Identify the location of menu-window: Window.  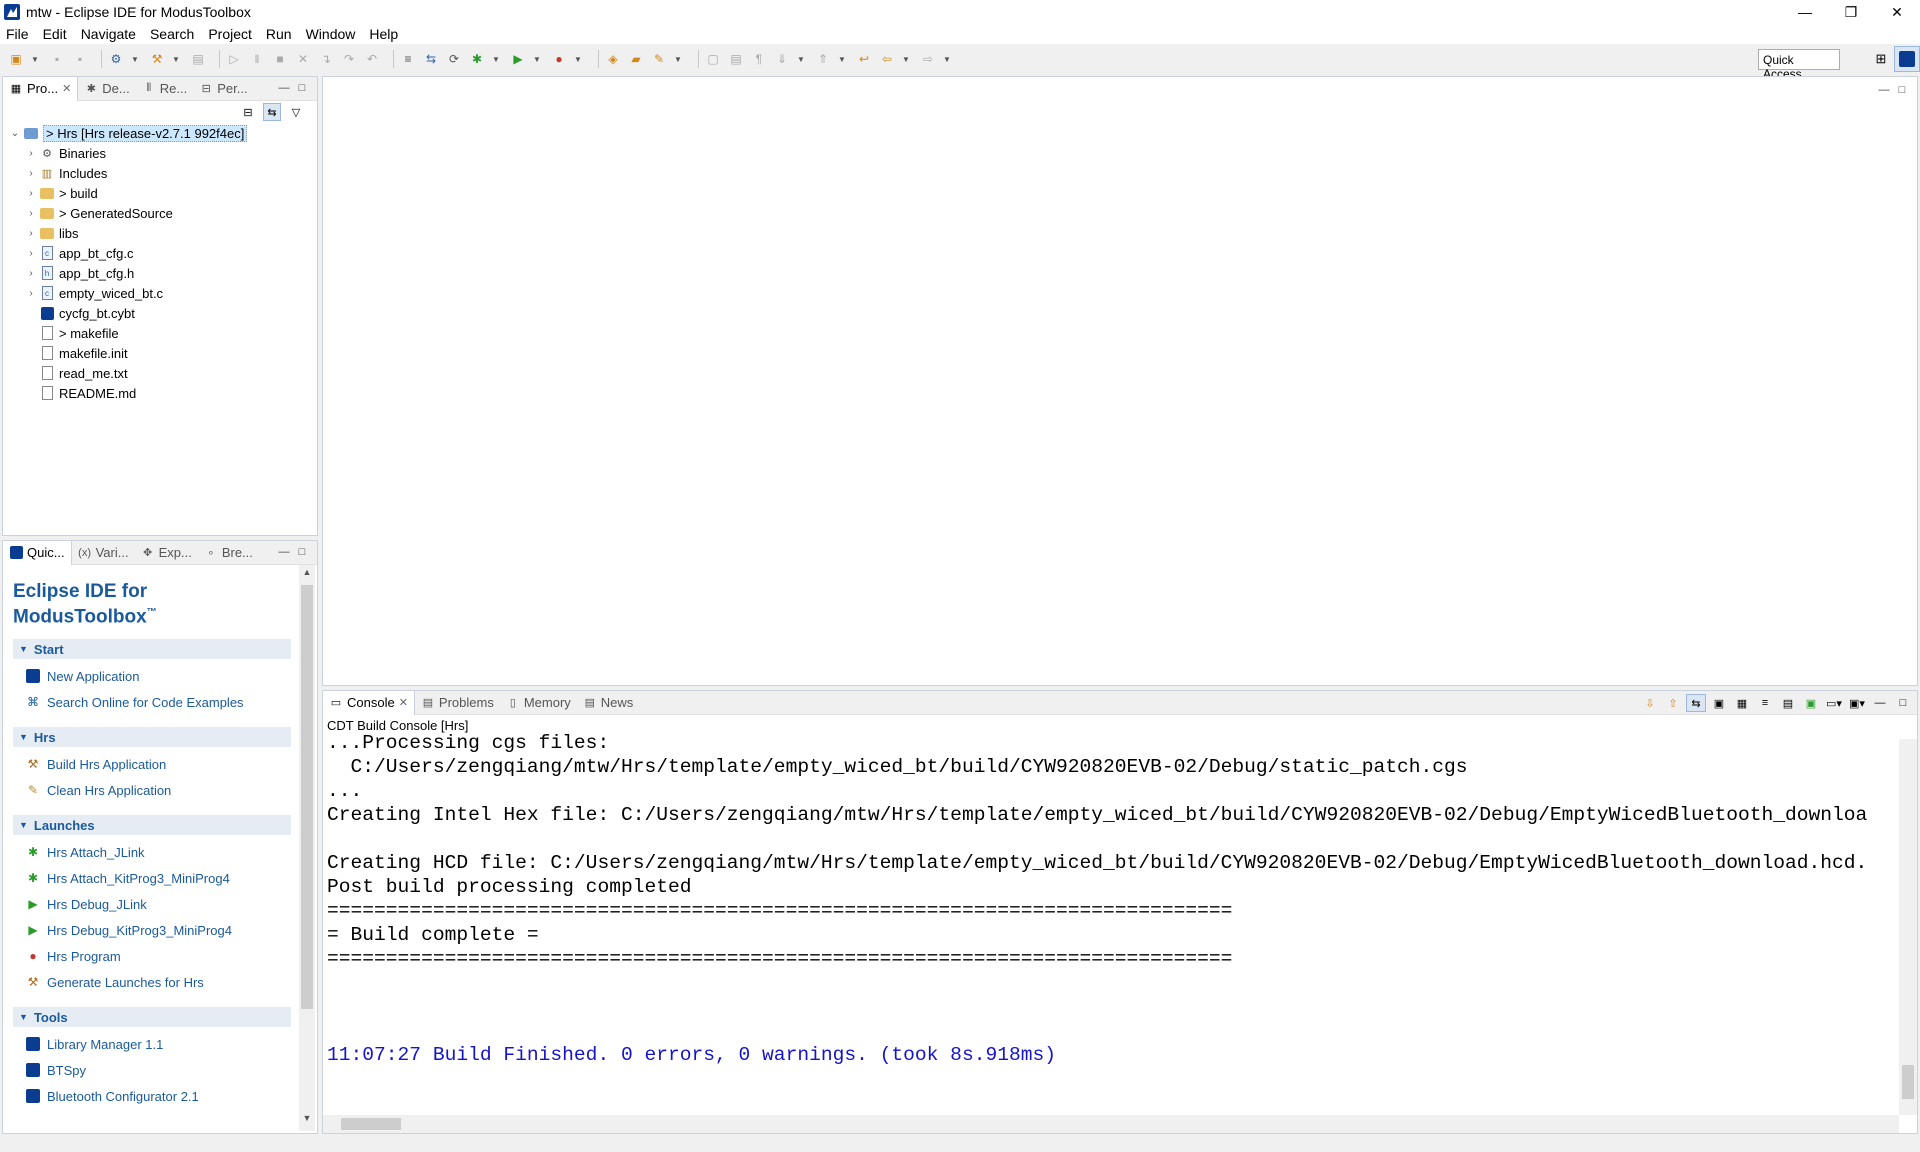
(331, 34).